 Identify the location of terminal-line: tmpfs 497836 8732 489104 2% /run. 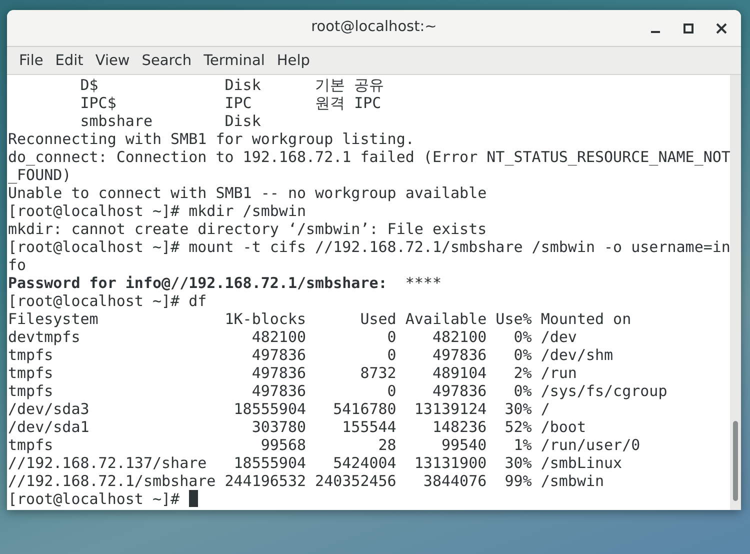
(293, 373).